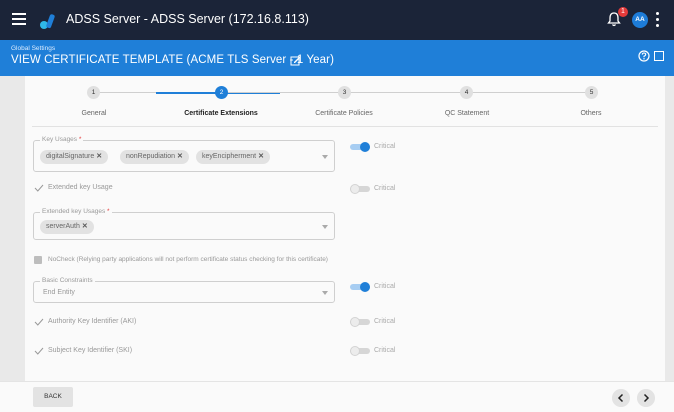  What do you see at coordinates (623, 12) in the screenshot?
I see `notification-badge: 1` at bounding box center [623, 12].